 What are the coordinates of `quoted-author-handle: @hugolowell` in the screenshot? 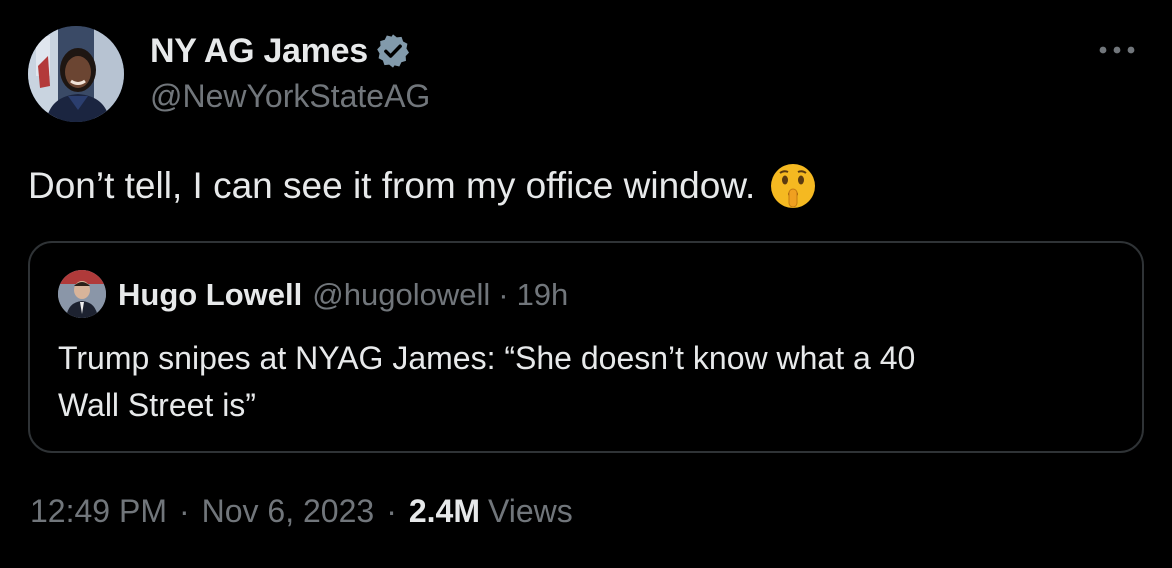 It's located at (401, 294).